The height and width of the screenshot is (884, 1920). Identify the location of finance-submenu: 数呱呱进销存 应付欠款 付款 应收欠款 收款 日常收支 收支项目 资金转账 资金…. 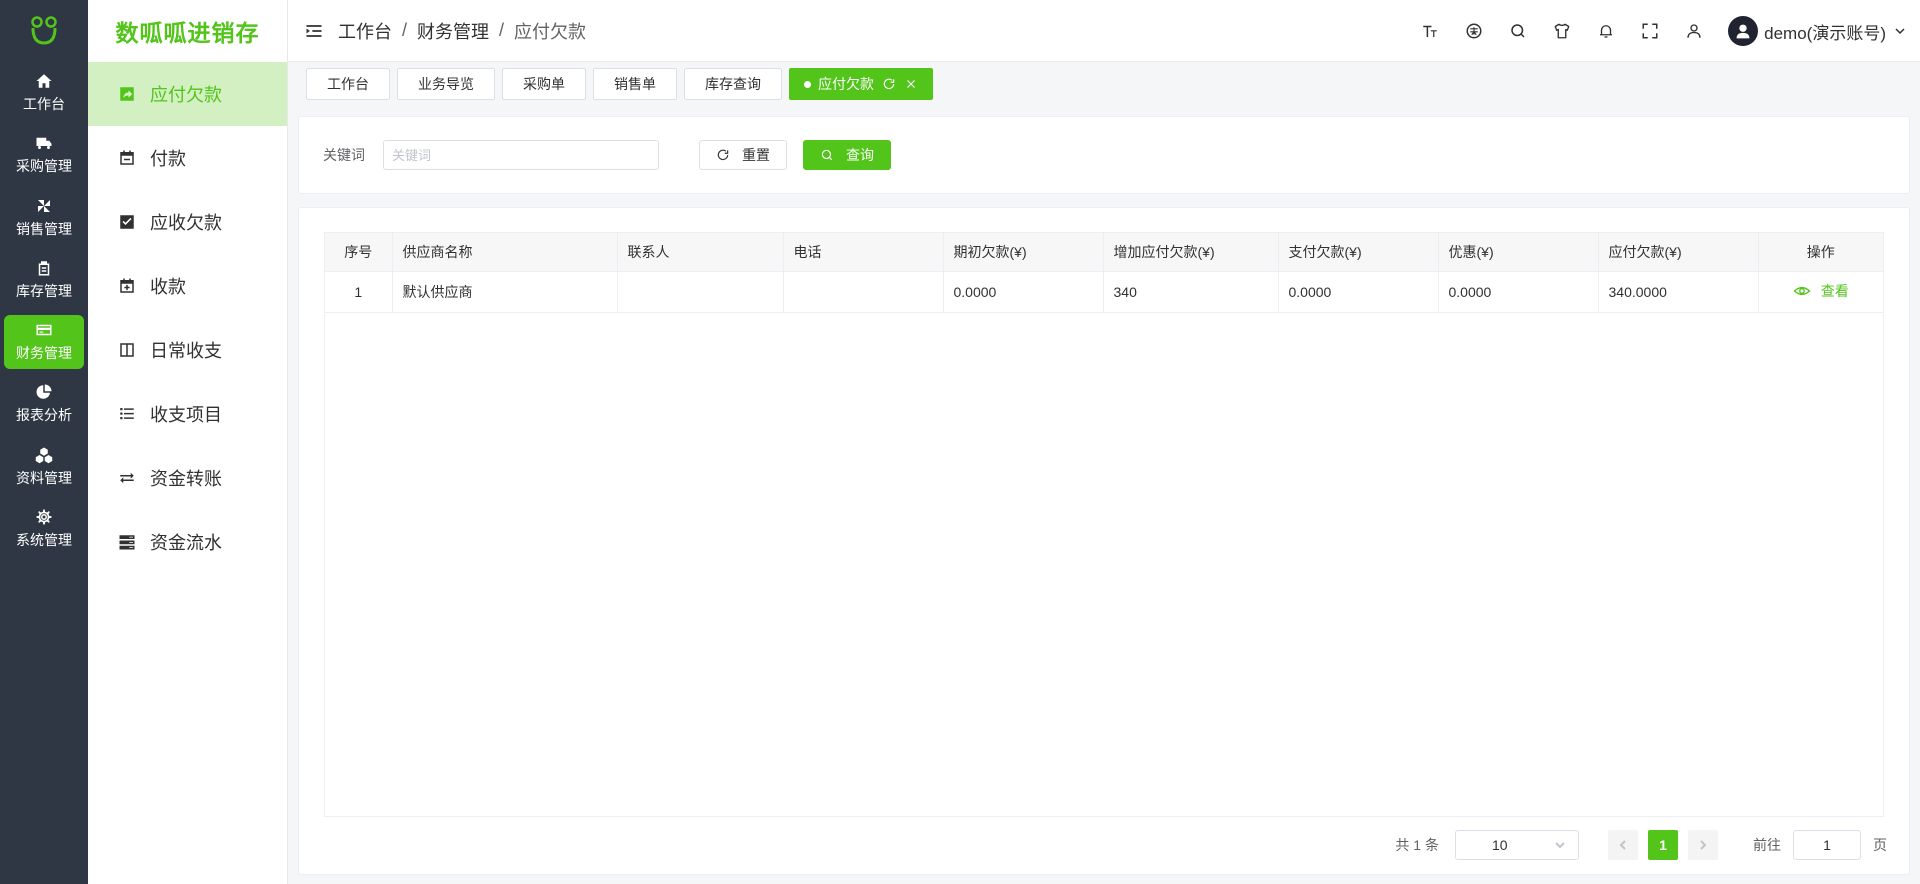
(188, 442).